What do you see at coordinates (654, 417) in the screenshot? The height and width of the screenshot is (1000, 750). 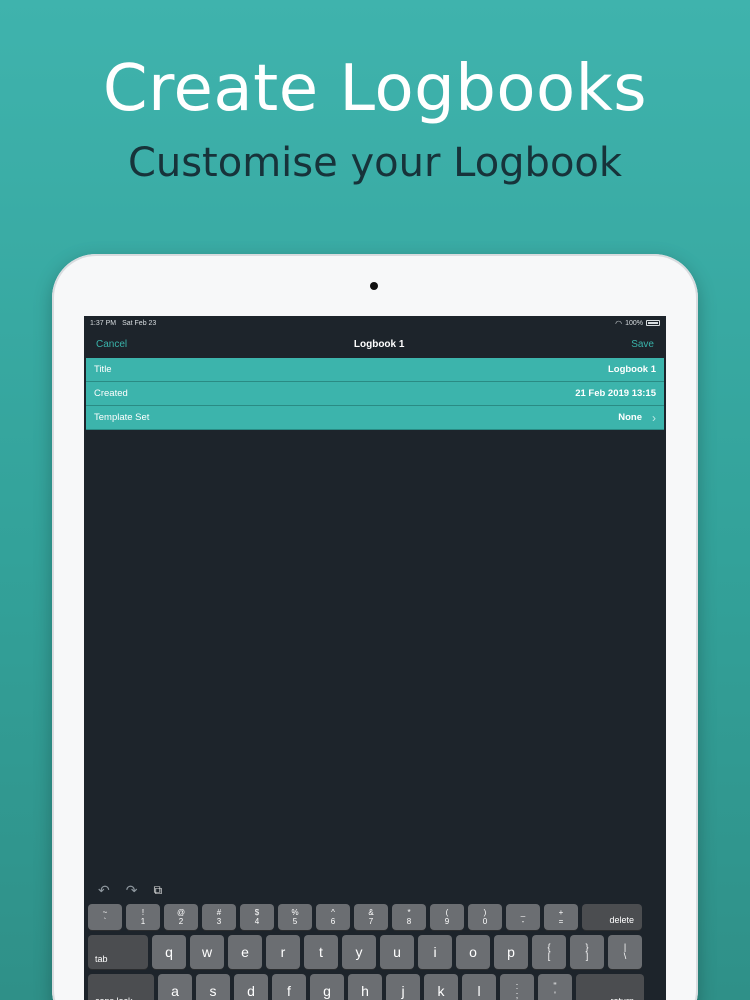 I see `chevron-right-icon: ›` at bounding box center [654, 417].